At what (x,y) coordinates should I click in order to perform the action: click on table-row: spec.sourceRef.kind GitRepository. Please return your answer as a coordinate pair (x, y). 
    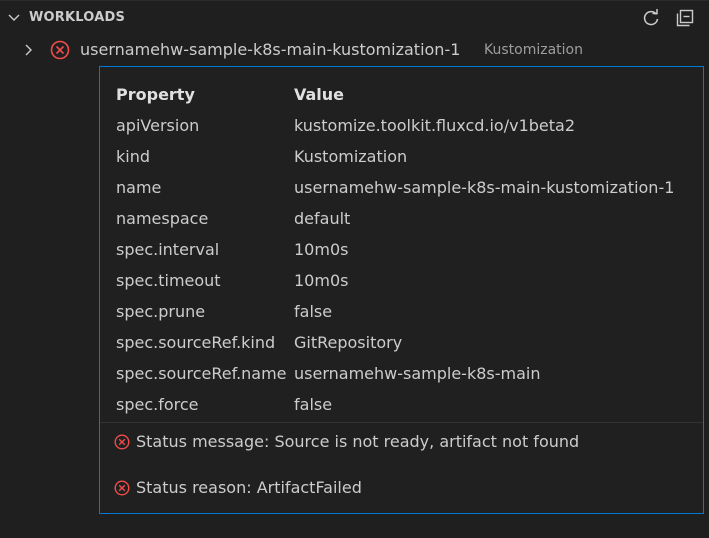
    Looking at the image, I should click on (395, 342).